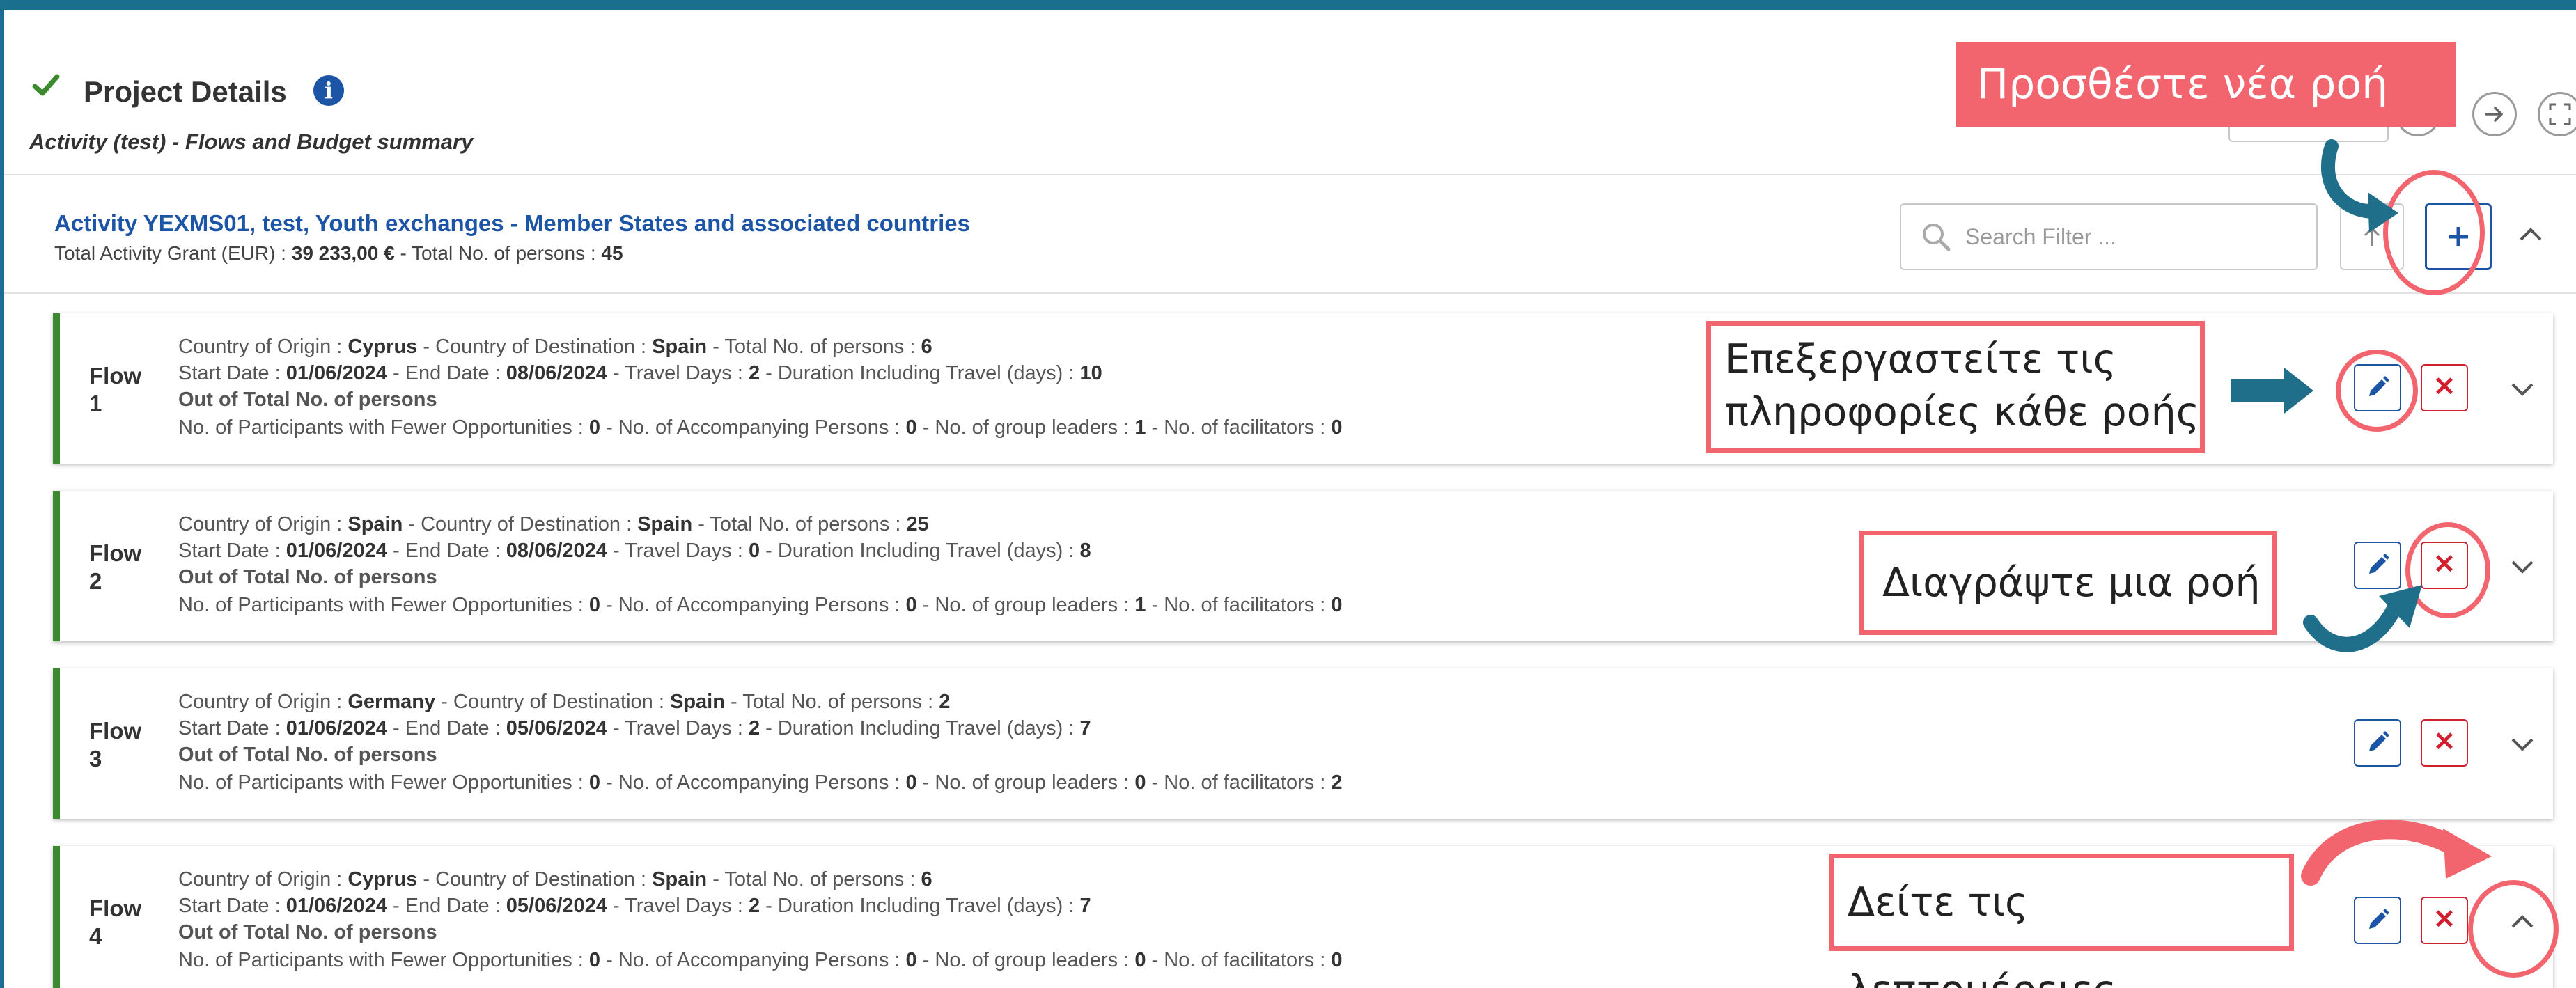 This screenshot has width=2576, height=988. What do you see at coordinates (2298, 391) in the screenshot?
I see `straight-arrow-edit-head` at bounding box center [2298, 391].